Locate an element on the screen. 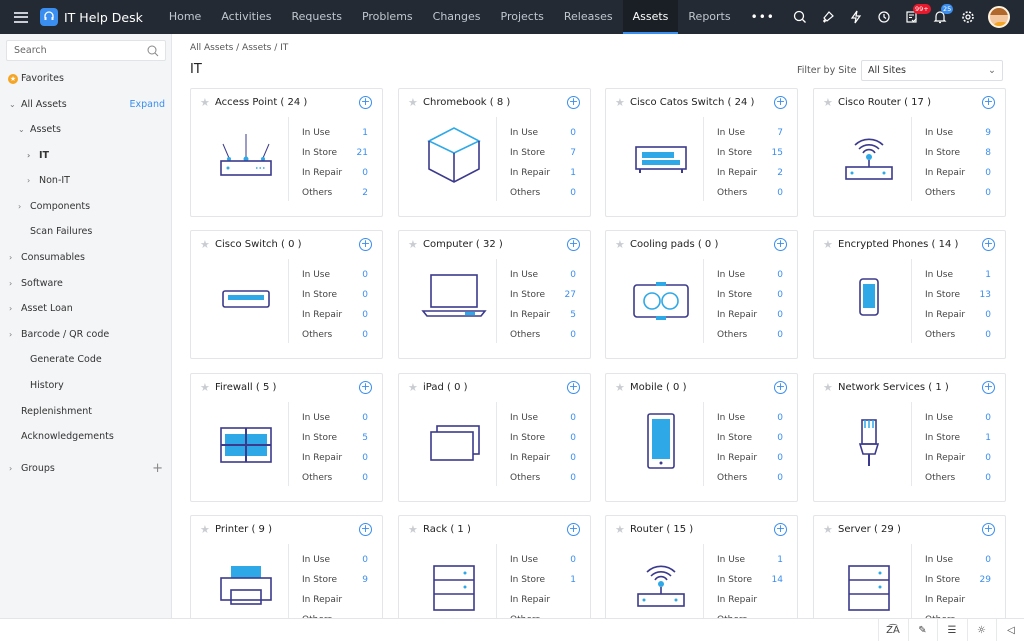 This screenshot has width=1024, height=641. sidebar-all-assets: ⌄ All Assets Expand is located at coordinates (86, 105).